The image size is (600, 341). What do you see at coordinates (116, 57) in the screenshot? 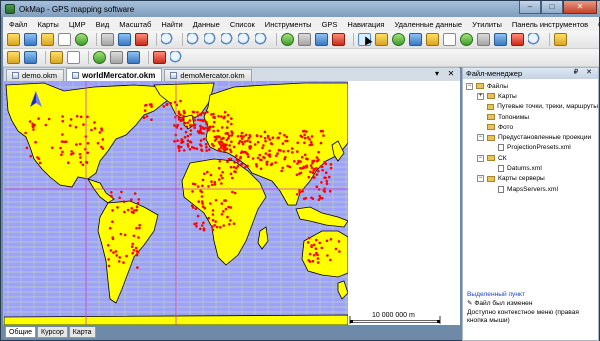
I see `list-icon` at bounding box center [116, 57].